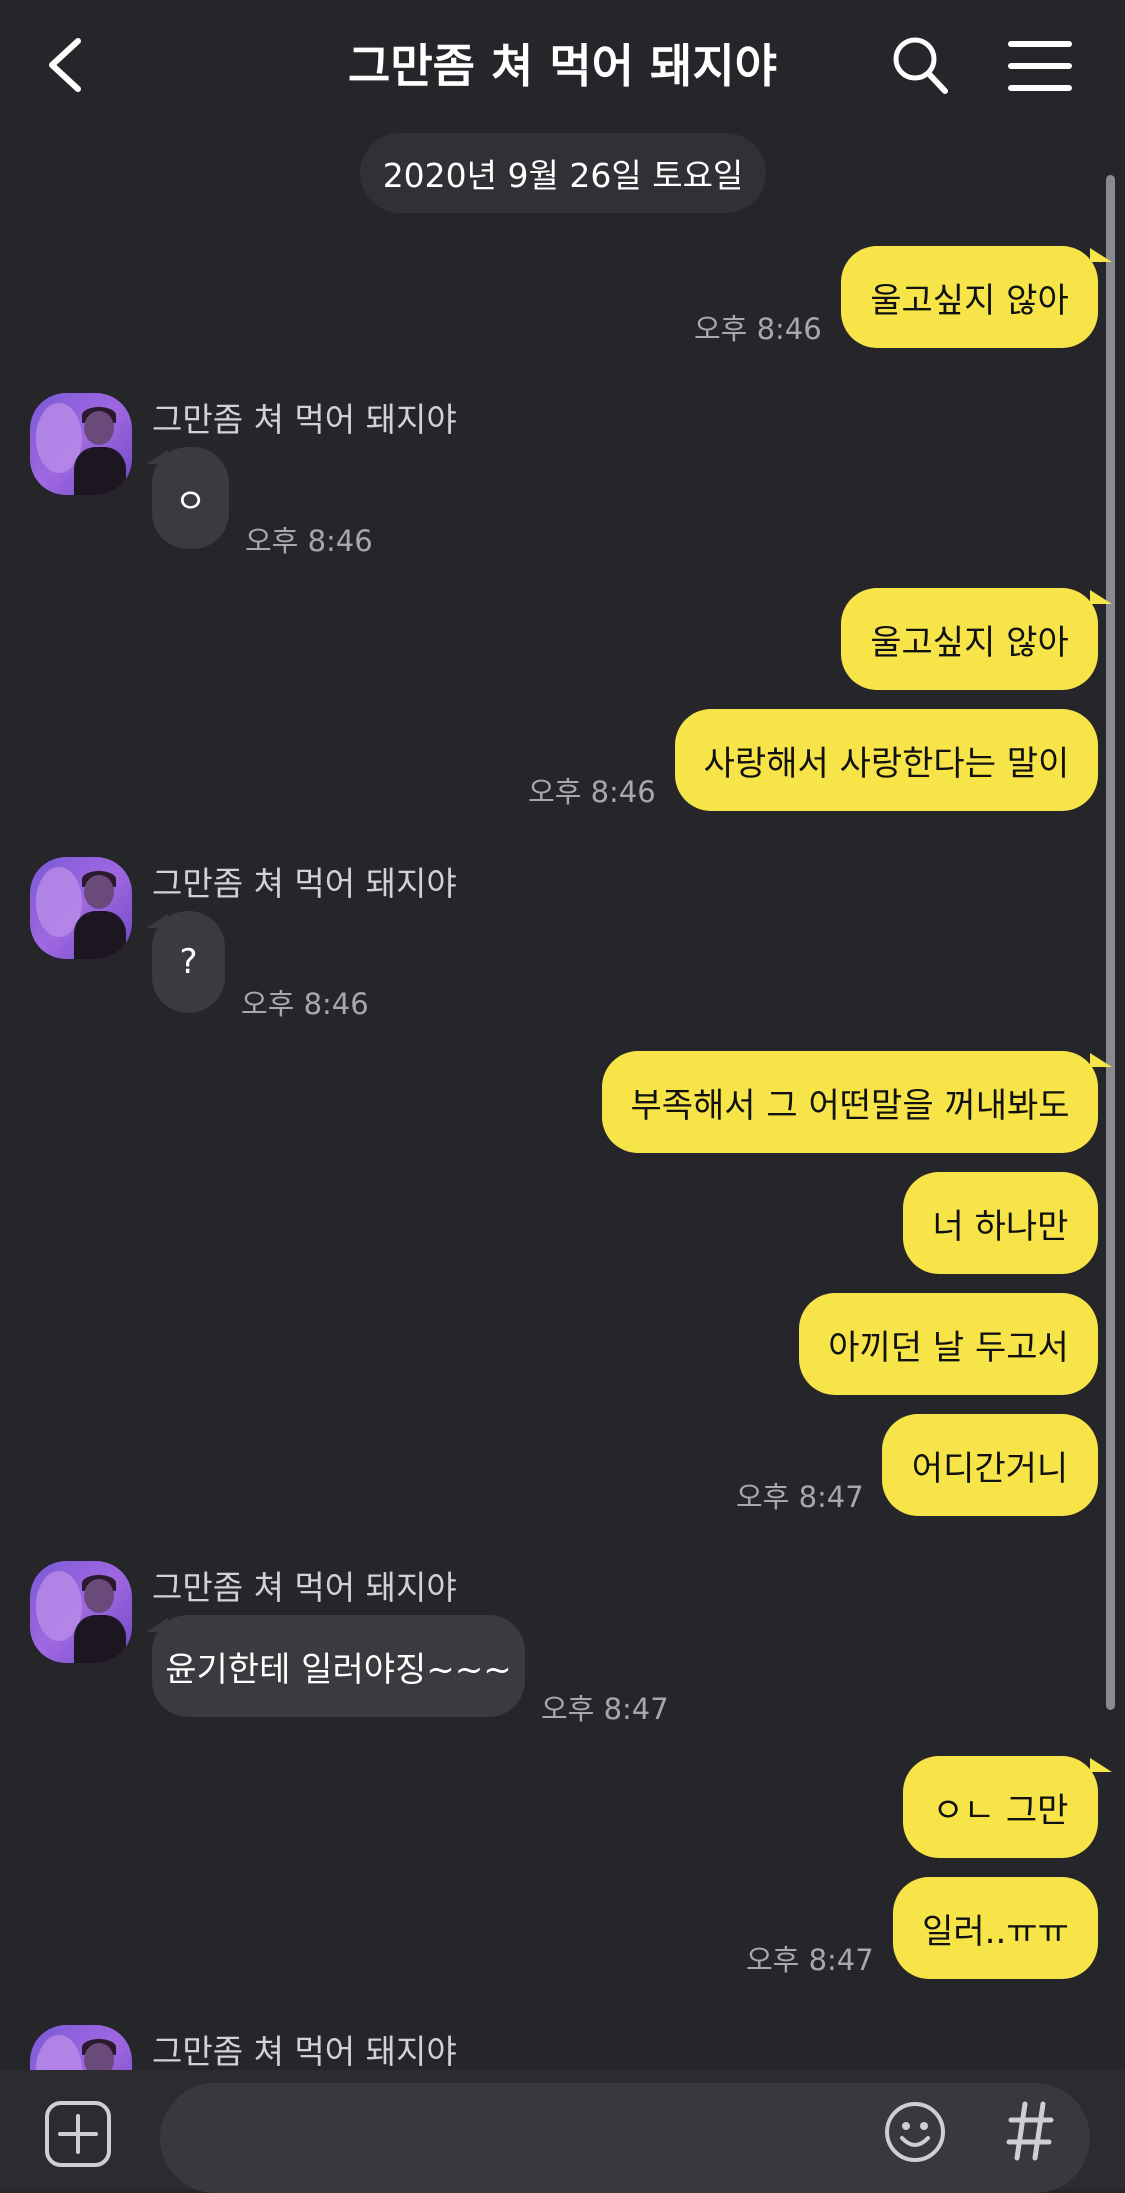 The width and height of the screenshot is (1125, 2193). I want to click on hashtag-button, so click(1030, 2133).